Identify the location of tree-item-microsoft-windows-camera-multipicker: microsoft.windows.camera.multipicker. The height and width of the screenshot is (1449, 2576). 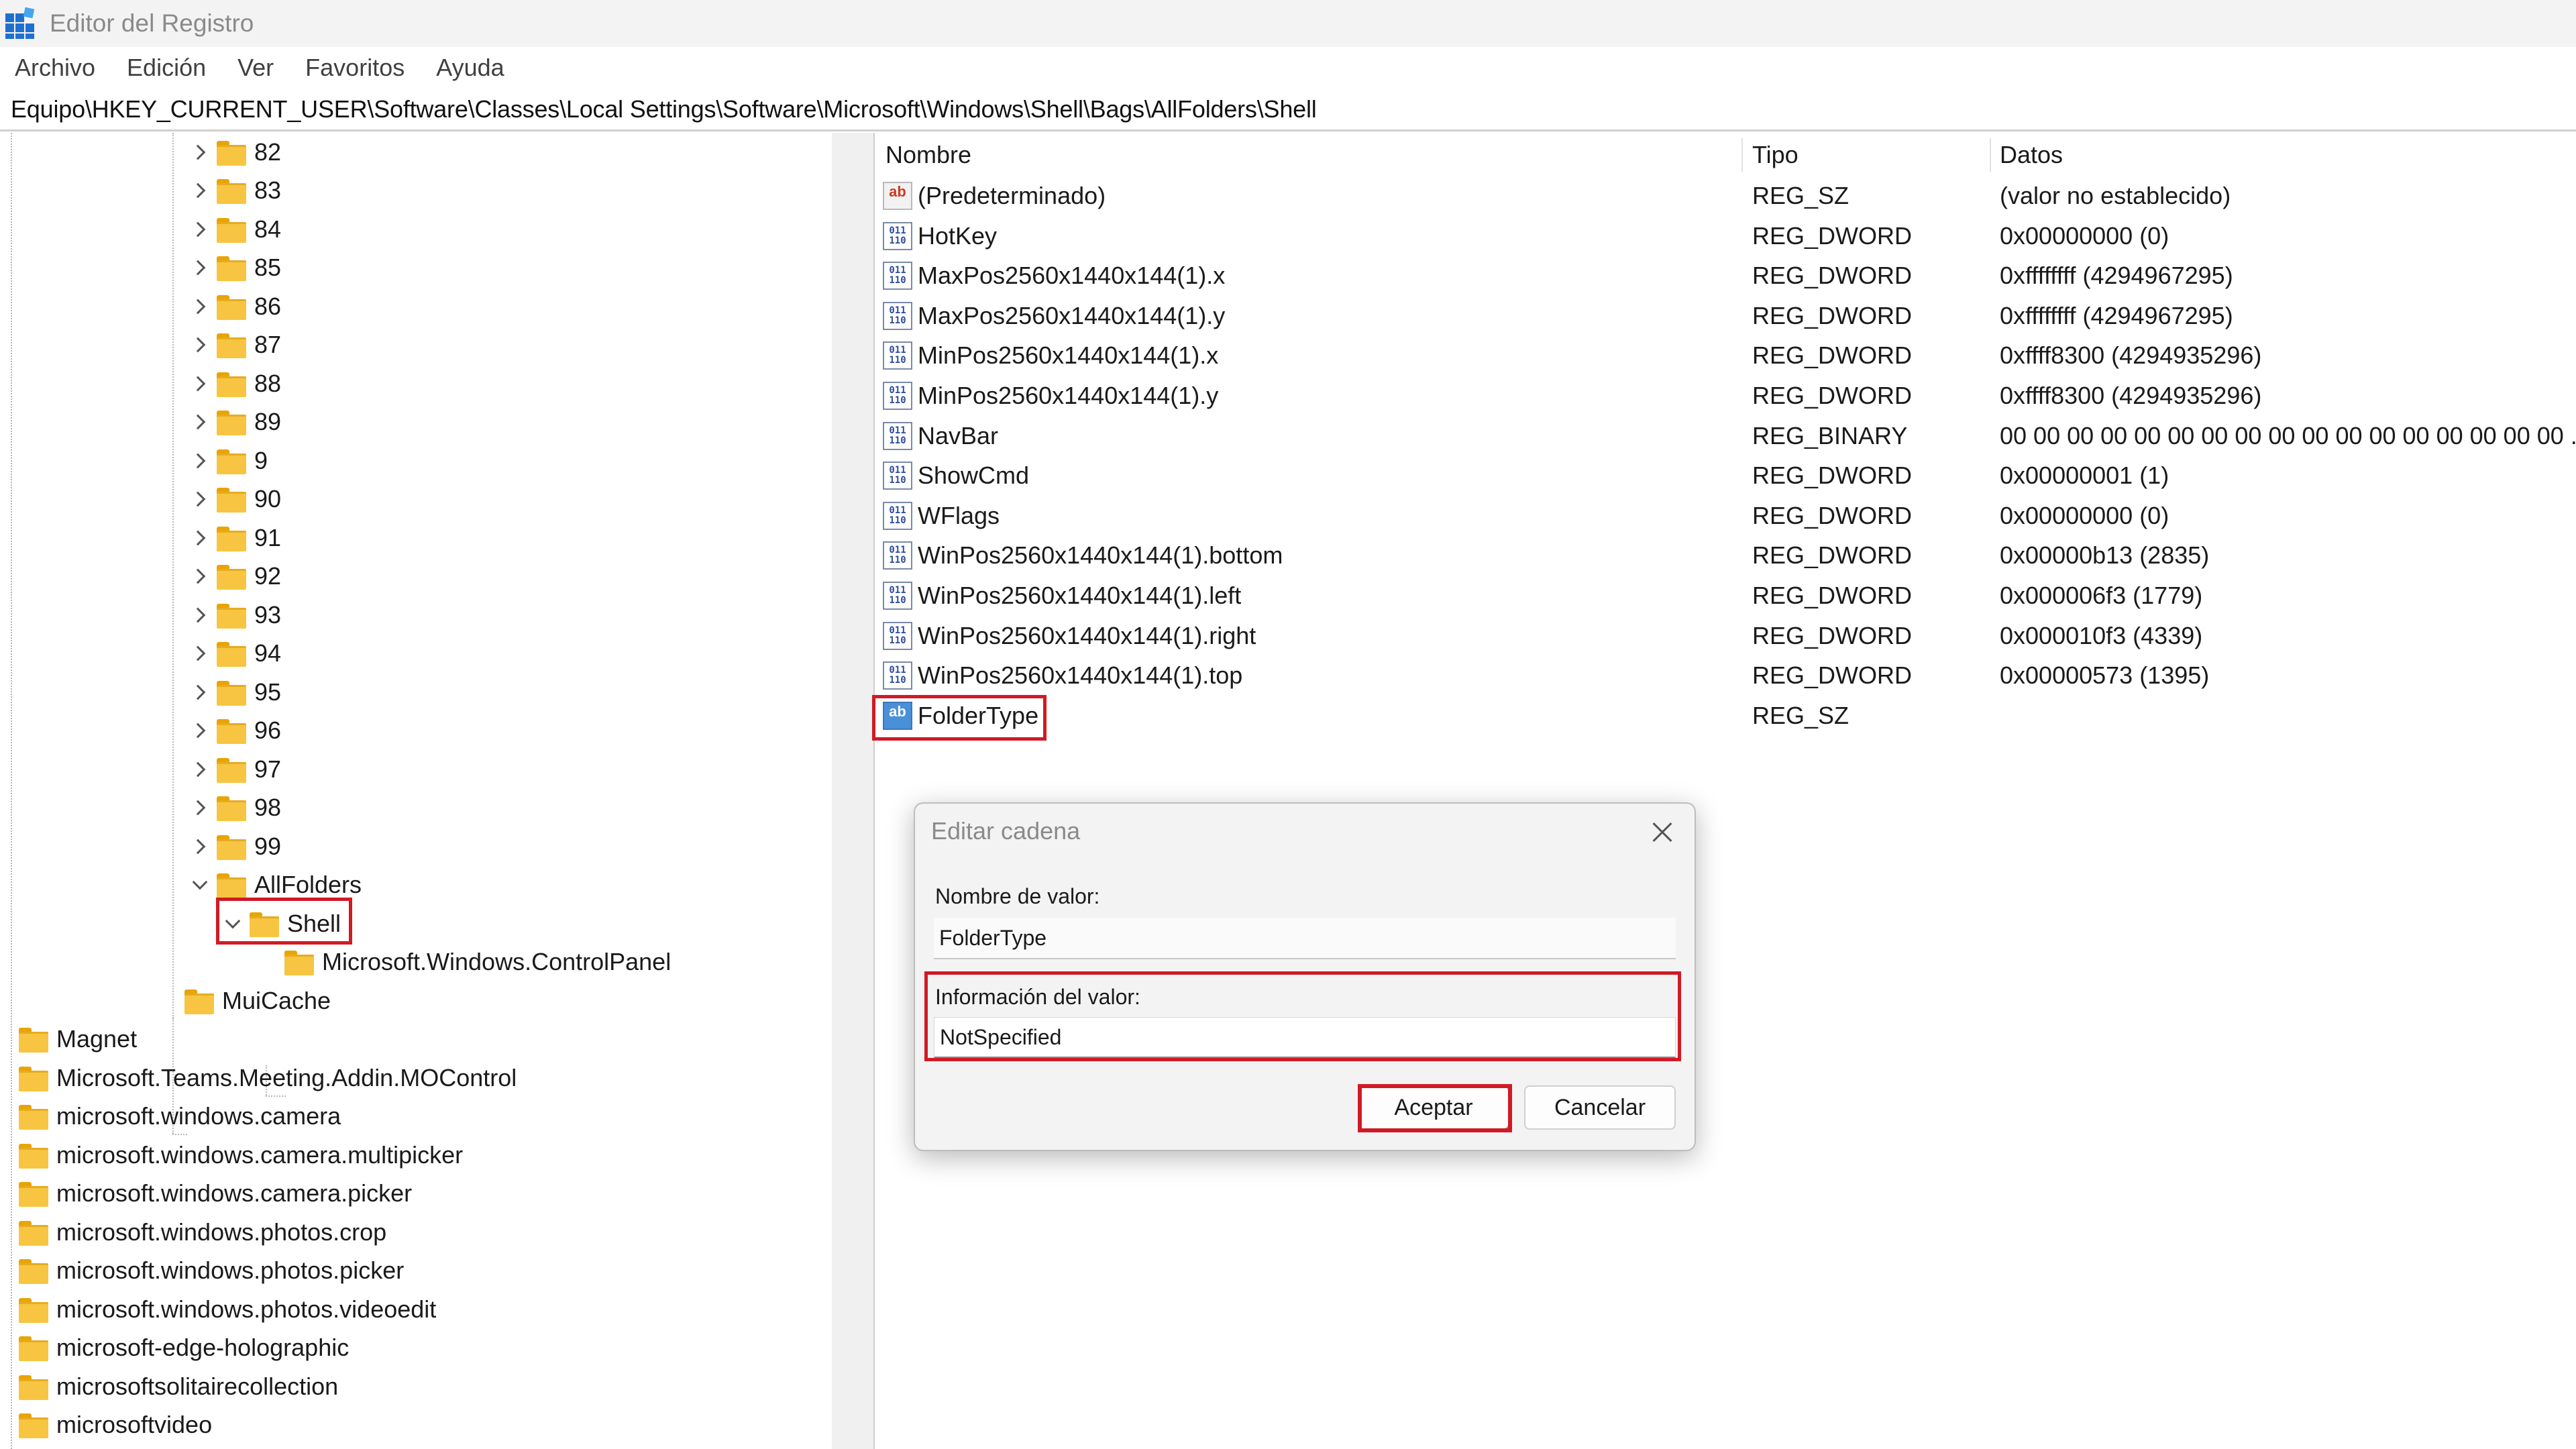
(241, 1155).